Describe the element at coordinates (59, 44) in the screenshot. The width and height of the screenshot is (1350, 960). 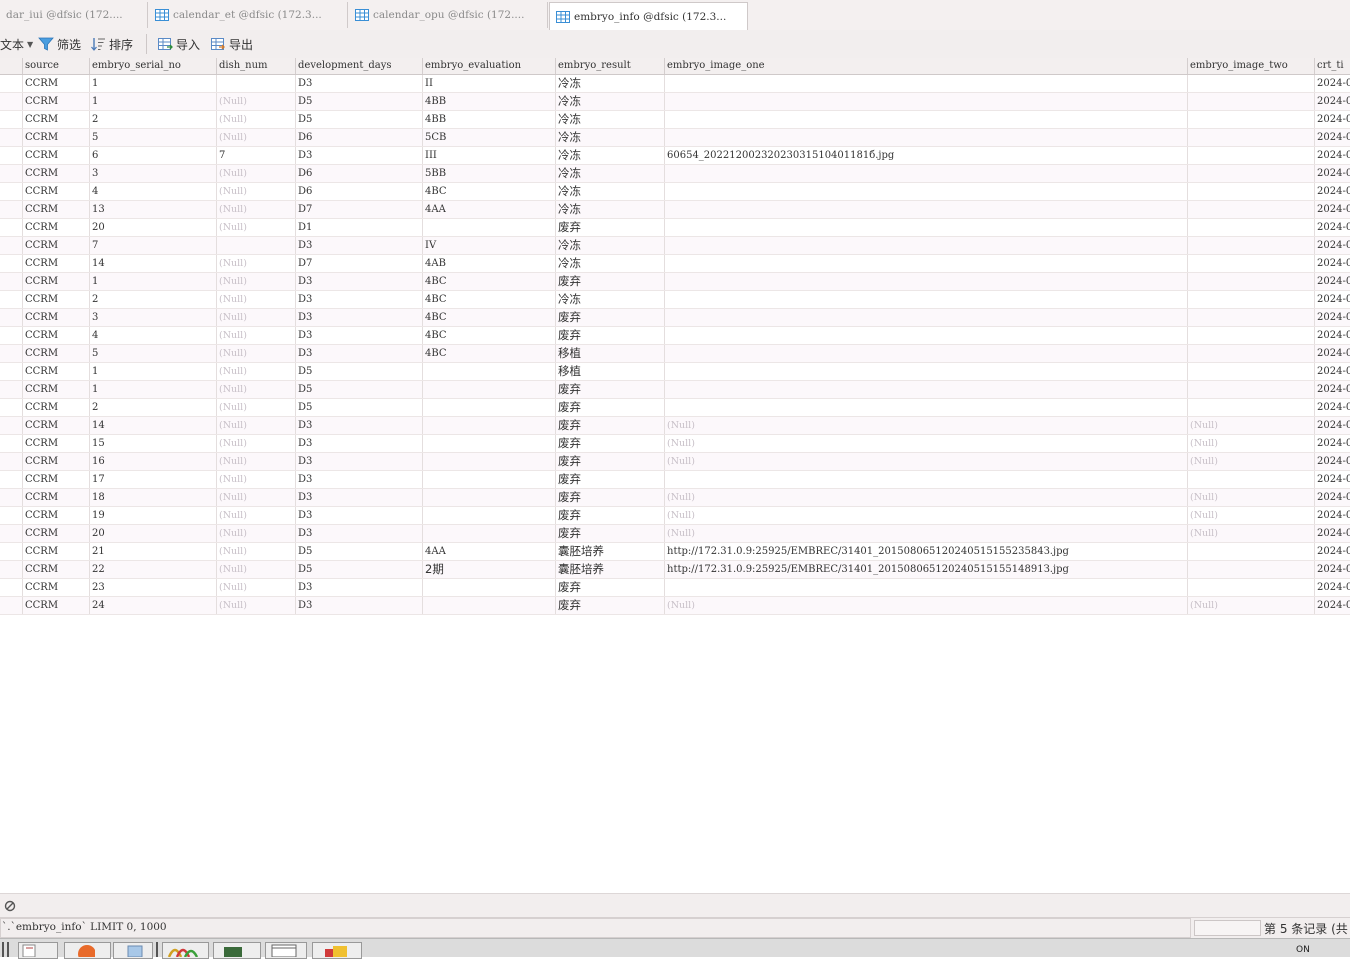
I see `filter-button: 筛选` at that location.